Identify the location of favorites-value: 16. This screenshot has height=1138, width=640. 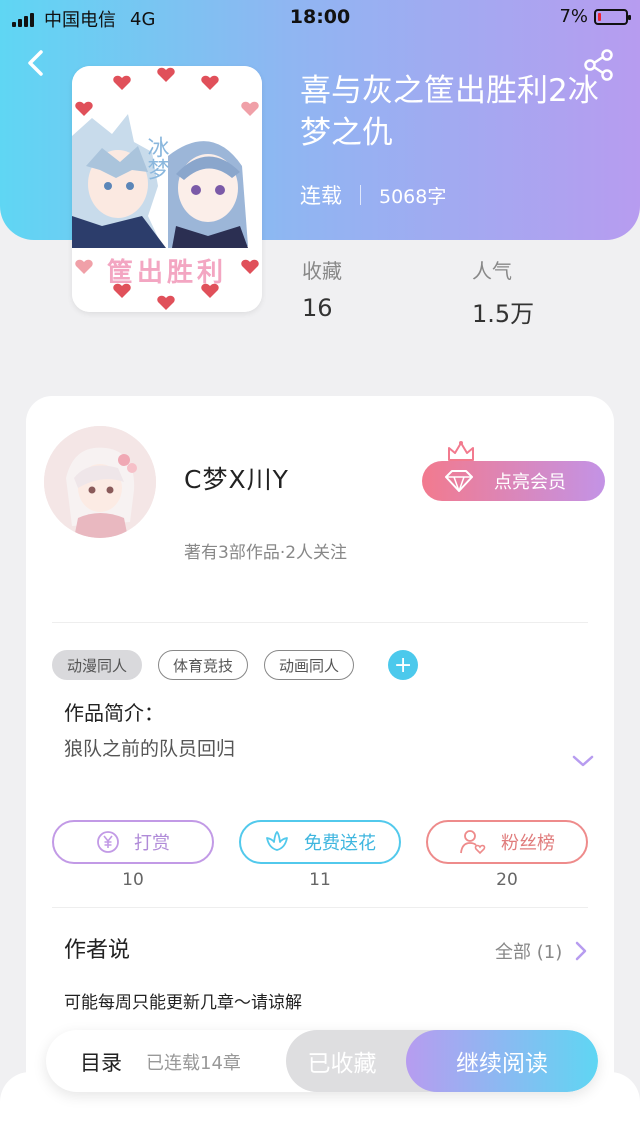
(317, 308).